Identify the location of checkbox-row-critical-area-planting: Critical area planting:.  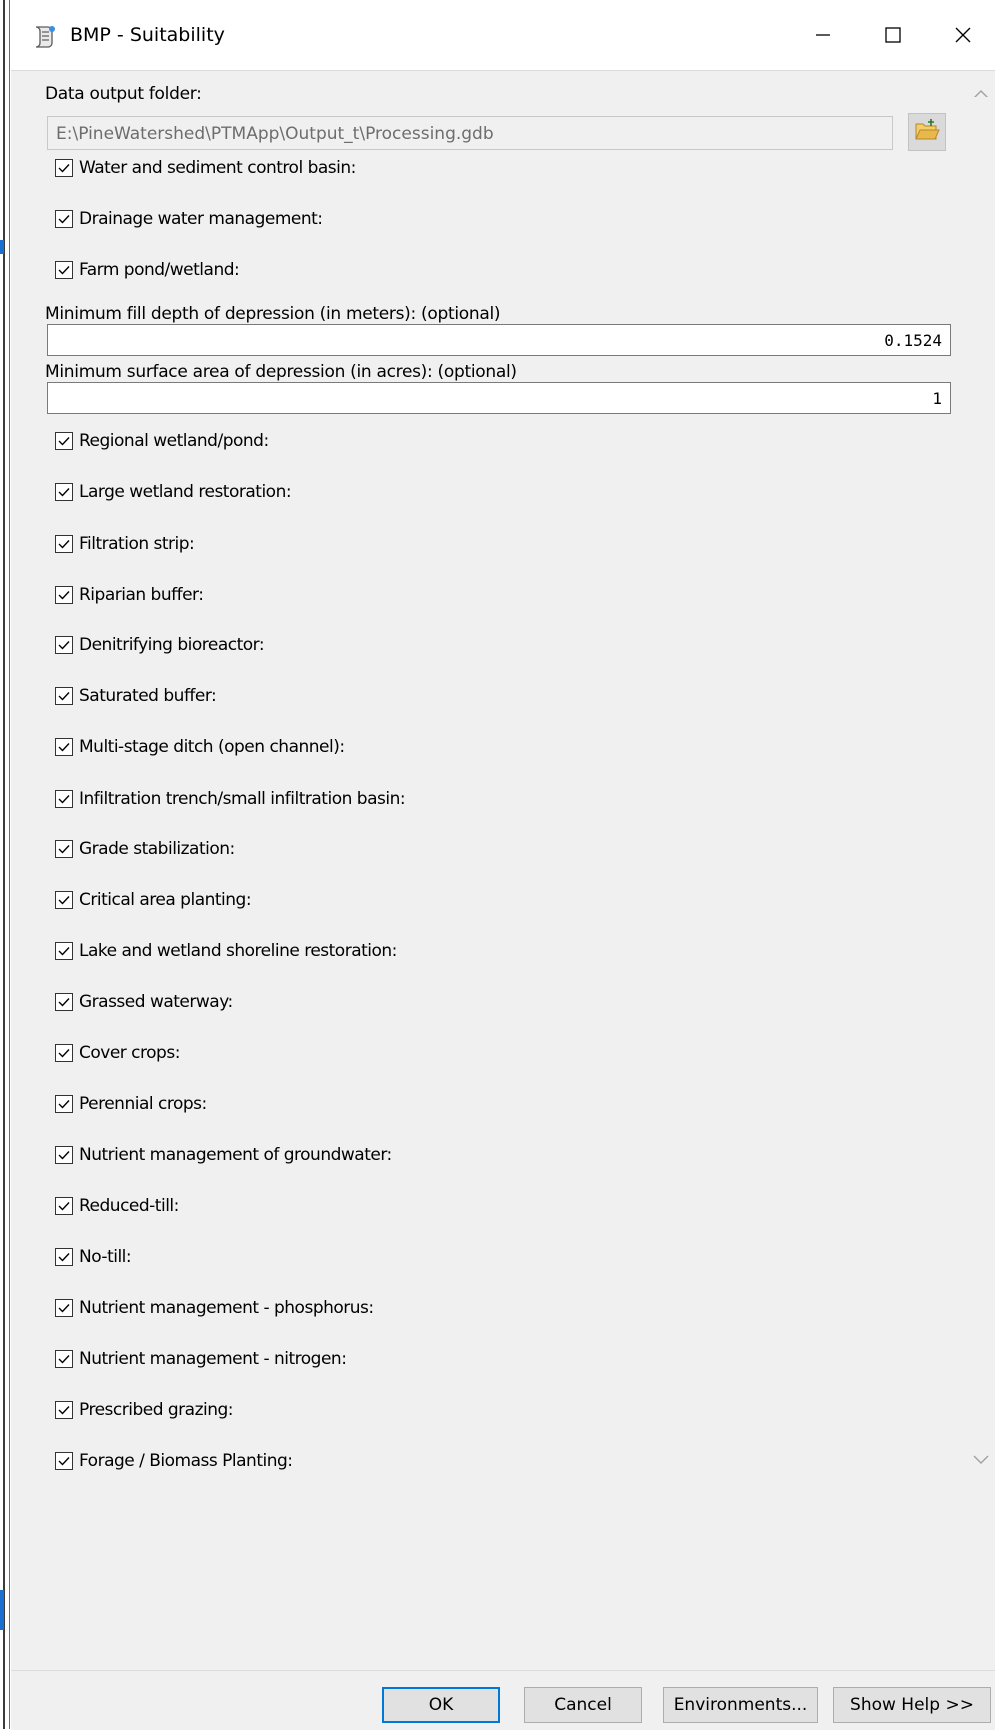
(153, 900).